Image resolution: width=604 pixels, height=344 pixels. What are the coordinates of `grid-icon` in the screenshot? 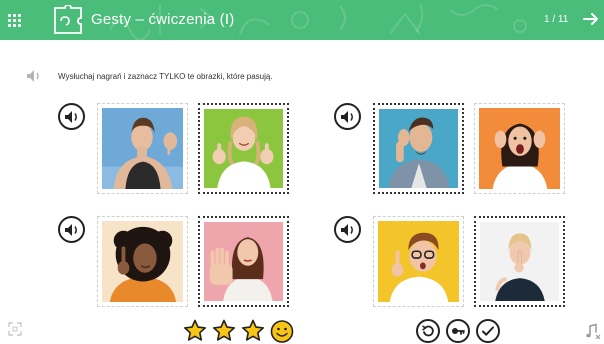 It's located at (14, 20).